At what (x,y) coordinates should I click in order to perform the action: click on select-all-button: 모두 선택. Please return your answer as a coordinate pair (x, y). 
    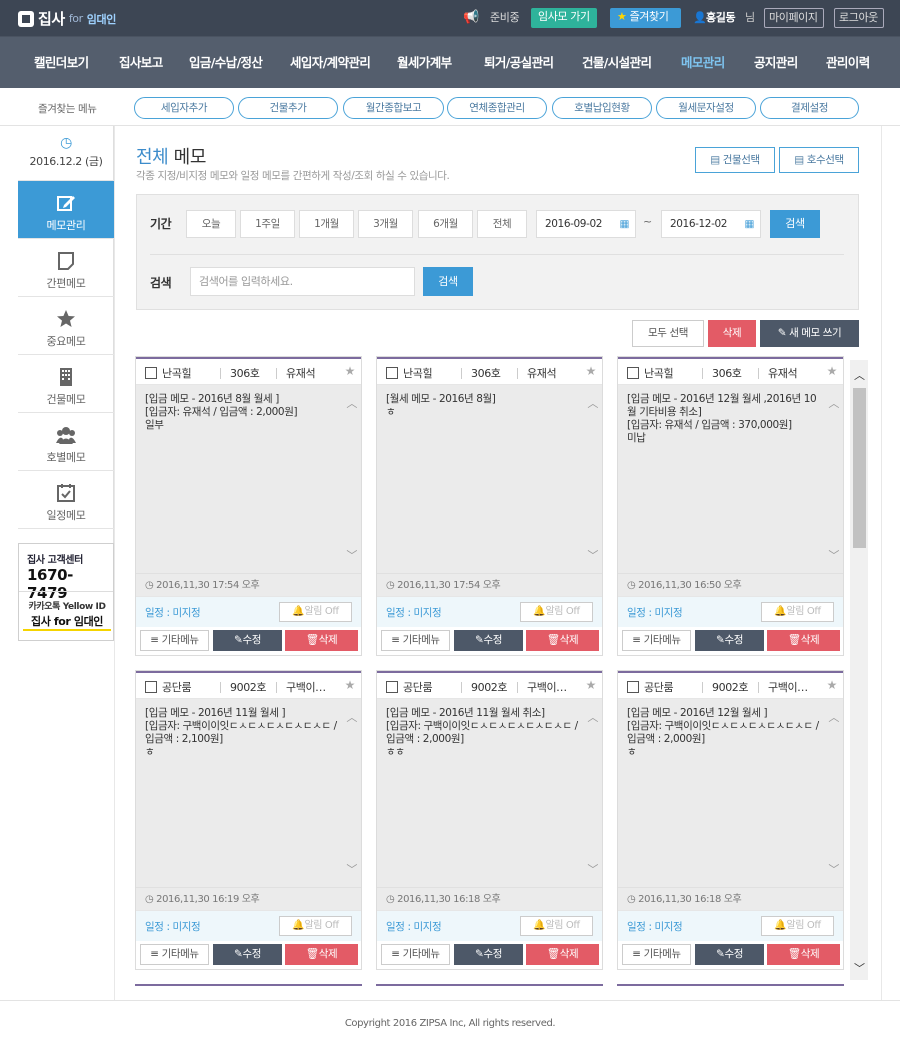
    Looking at the image, I should click on (668, 333).